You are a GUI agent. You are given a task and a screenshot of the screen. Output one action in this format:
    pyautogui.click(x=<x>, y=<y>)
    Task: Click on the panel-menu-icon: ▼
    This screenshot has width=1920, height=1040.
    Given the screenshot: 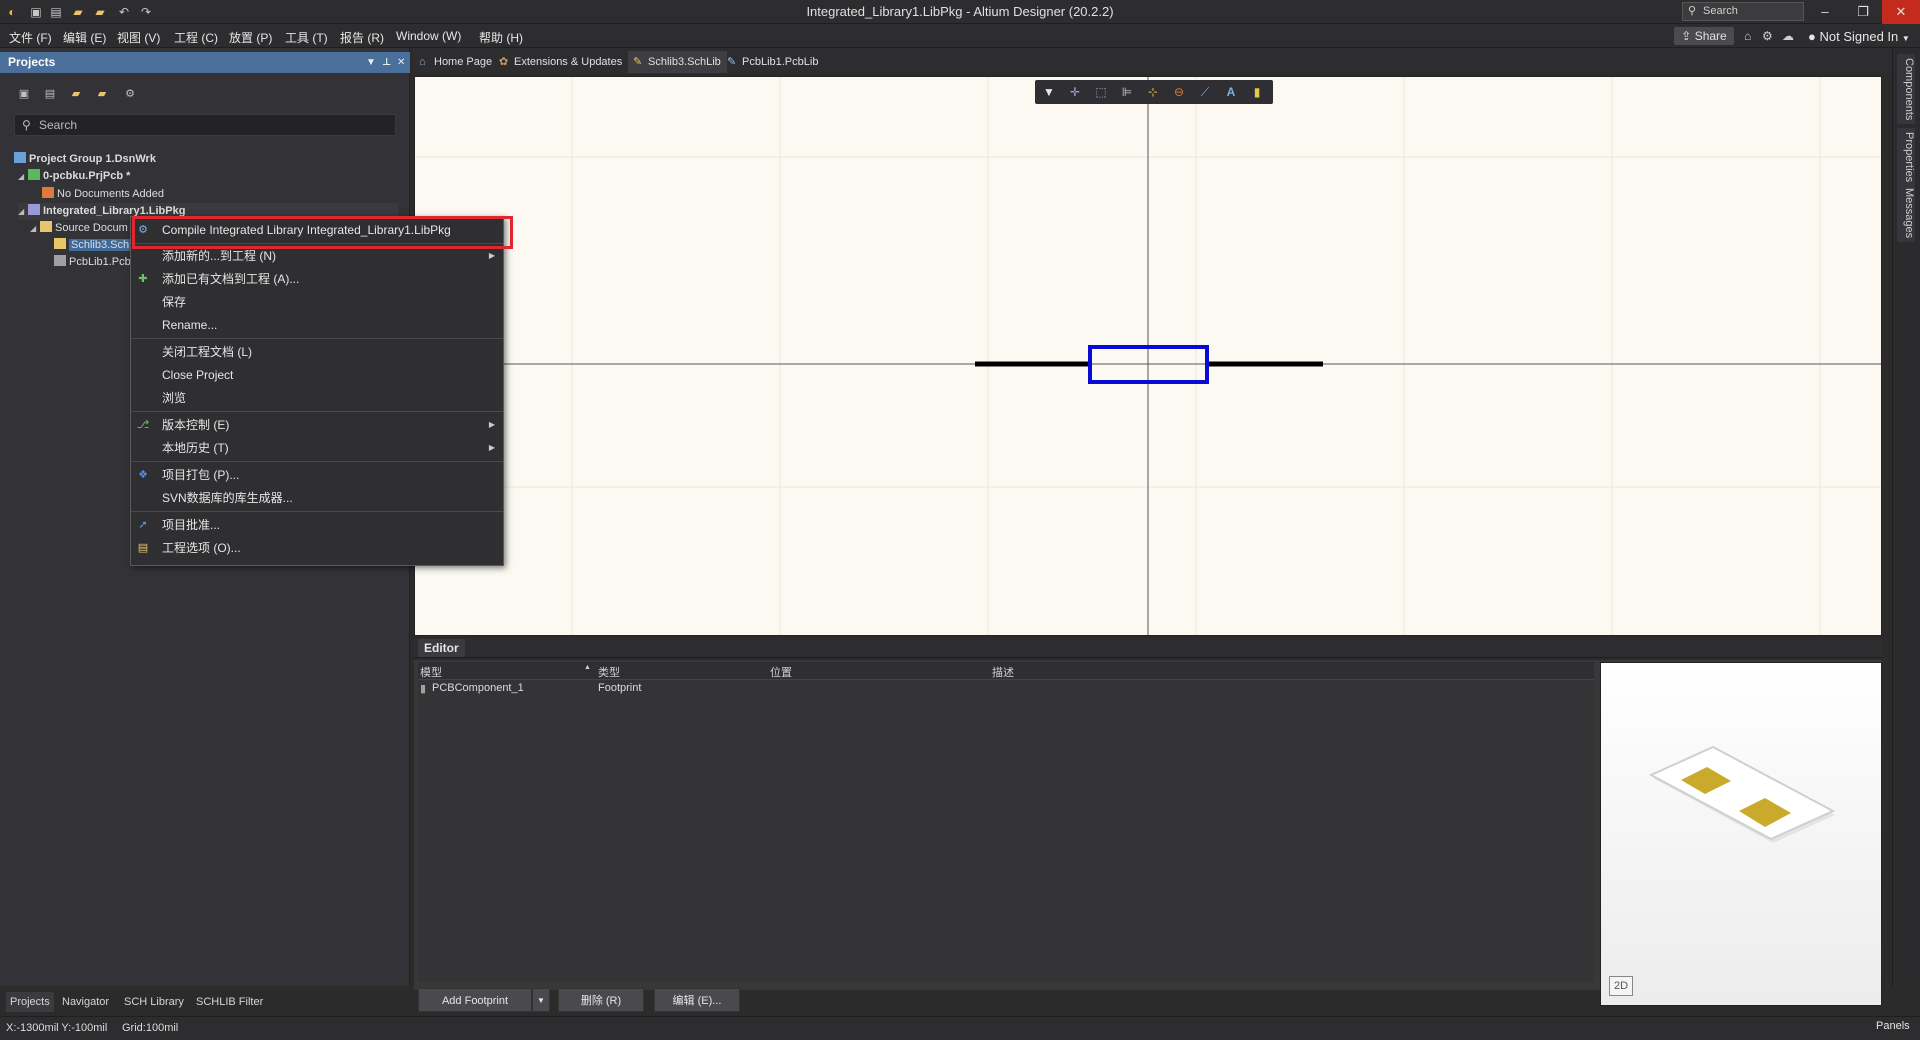 What is the action you would take?
    pyautogui.click(x=371, y=62)
    